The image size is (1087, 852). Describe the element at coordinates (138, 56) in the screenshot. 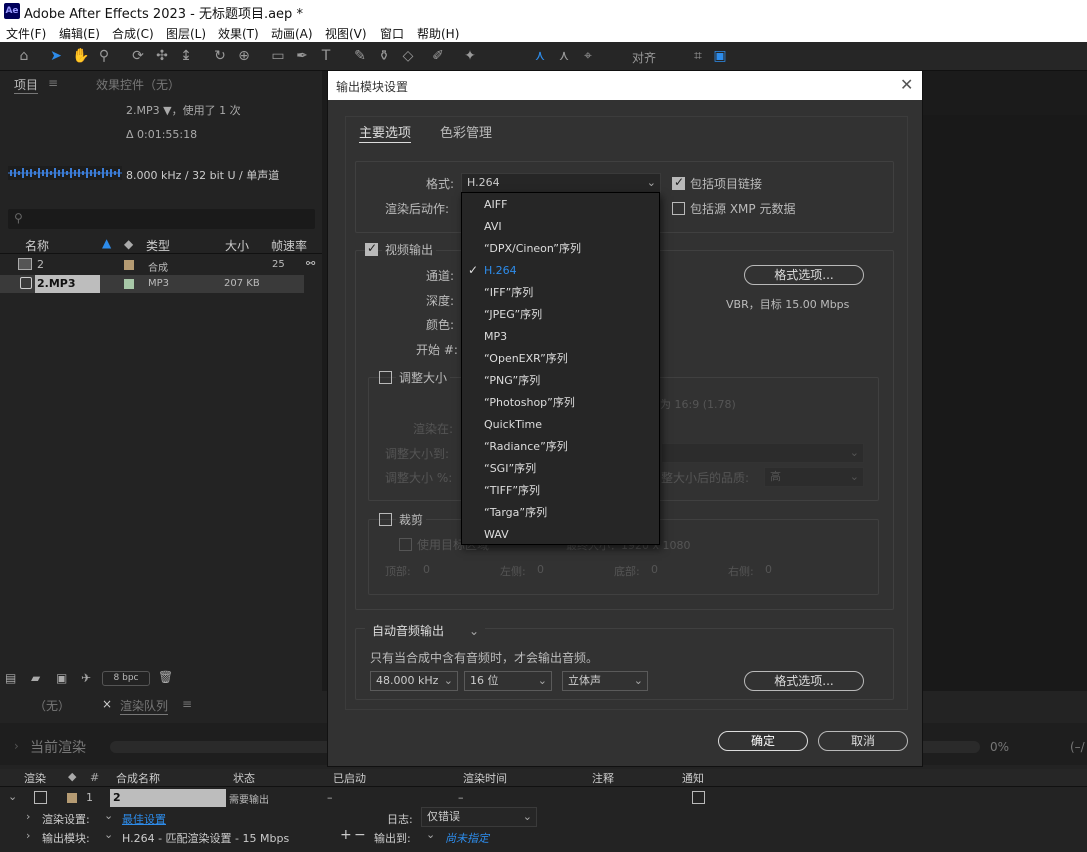

I see `orbit-camera-icon: ⟳` at that location.